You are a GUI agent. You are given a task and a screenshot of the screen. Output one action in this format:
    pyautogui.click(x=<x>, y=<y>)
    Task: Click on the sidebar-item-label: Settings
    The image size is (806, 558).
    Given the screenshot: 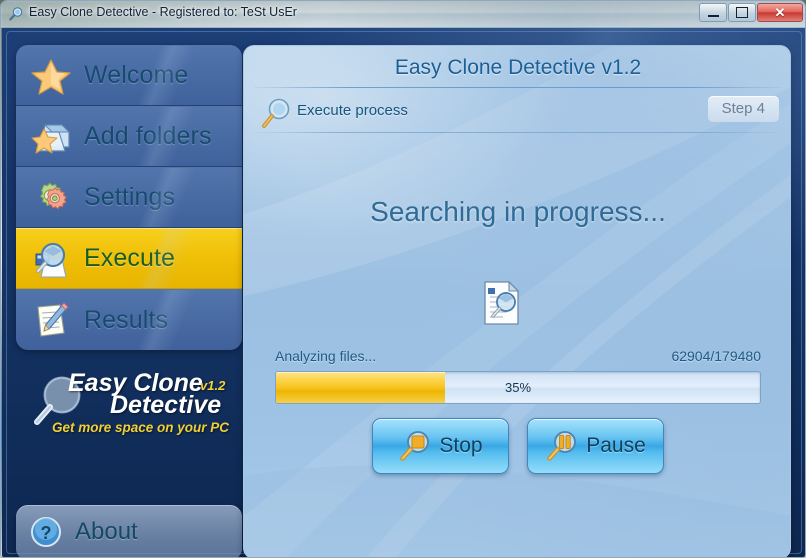 What is the action you would take?
    pyautogui.click(x=130, y=197)
    